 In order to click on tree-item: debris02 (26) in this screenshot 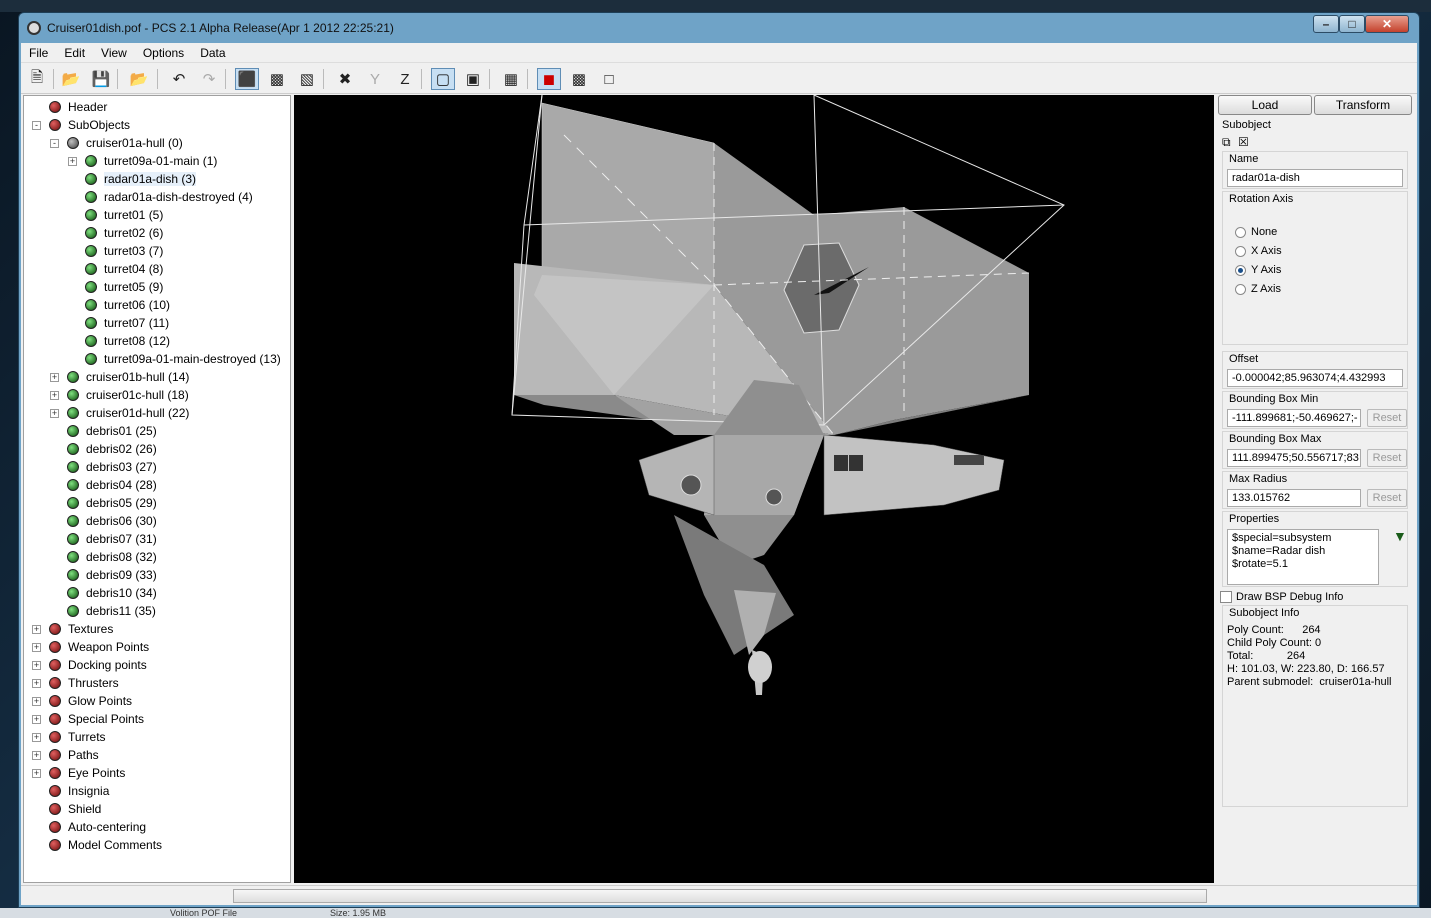, I will do `click(103, 449)`.